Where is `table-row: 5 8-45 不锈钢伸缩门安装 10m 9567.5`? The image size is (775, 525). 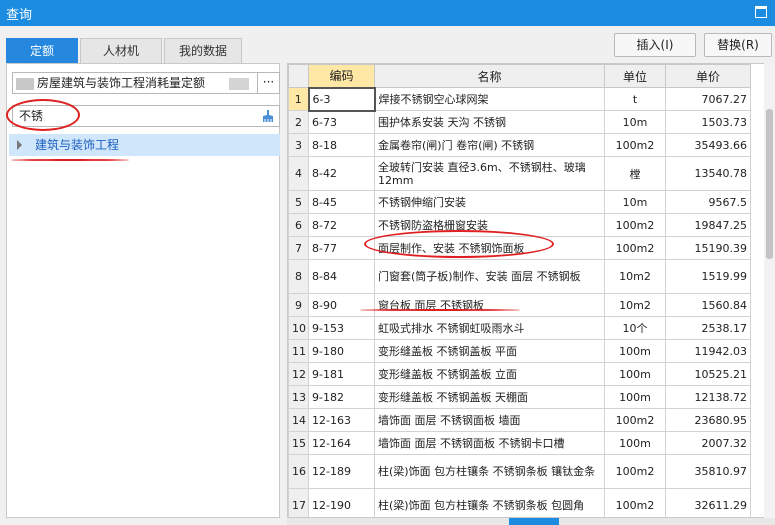
table-row: 5 8-45 不锈钢伸缩门安装 10m 9567.5 is located at coordinates (519, 202).